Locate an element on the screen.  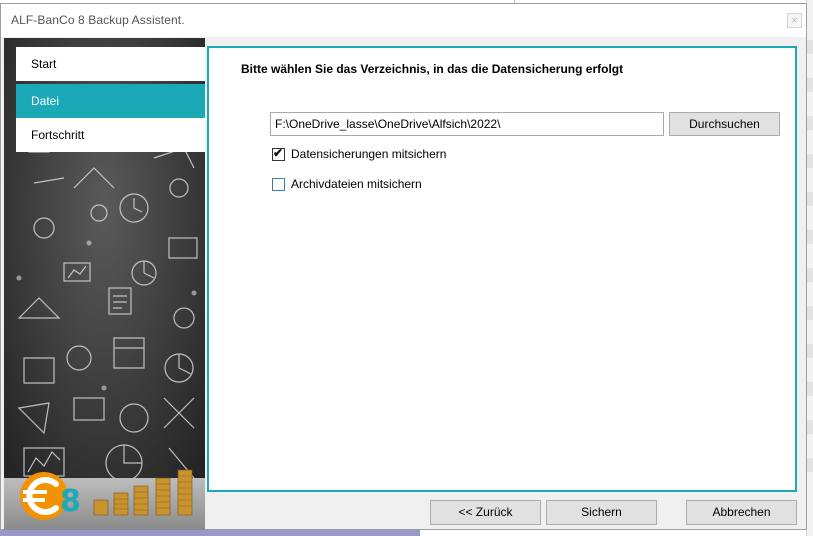
background-window-strip is located at coordinates (809, 268).